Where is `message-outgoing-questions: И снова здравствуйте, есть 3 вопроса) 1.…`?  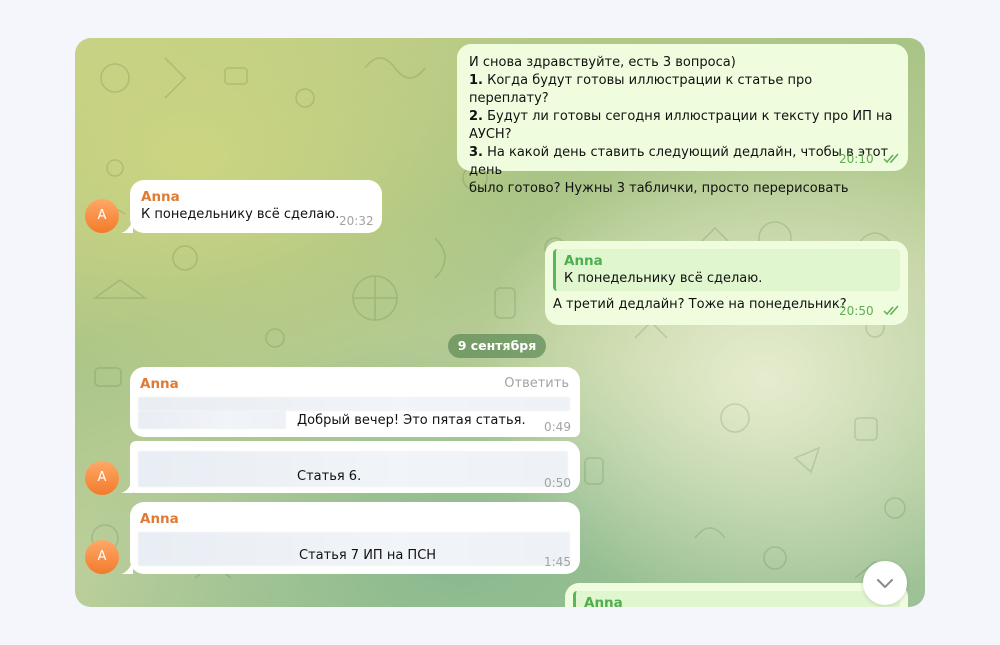
message-outgoing-questions: И снова здравствуйте, есть 3 вопроса) 1.… is located at coordinates (682, 120).